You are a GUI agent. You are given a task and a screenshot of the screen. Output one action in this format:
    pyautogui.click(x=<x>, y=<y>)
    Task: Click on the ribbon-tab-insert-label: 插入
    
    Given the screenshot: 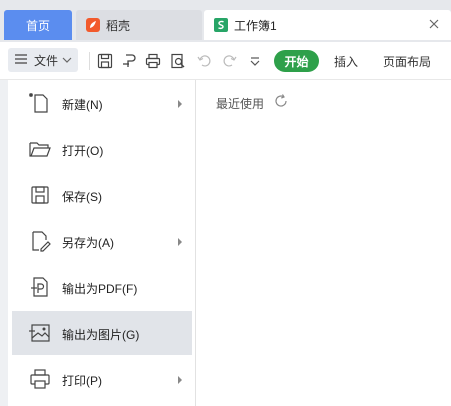 What is the action you would take?
    pyautogui.click(x=346, y=62)
    